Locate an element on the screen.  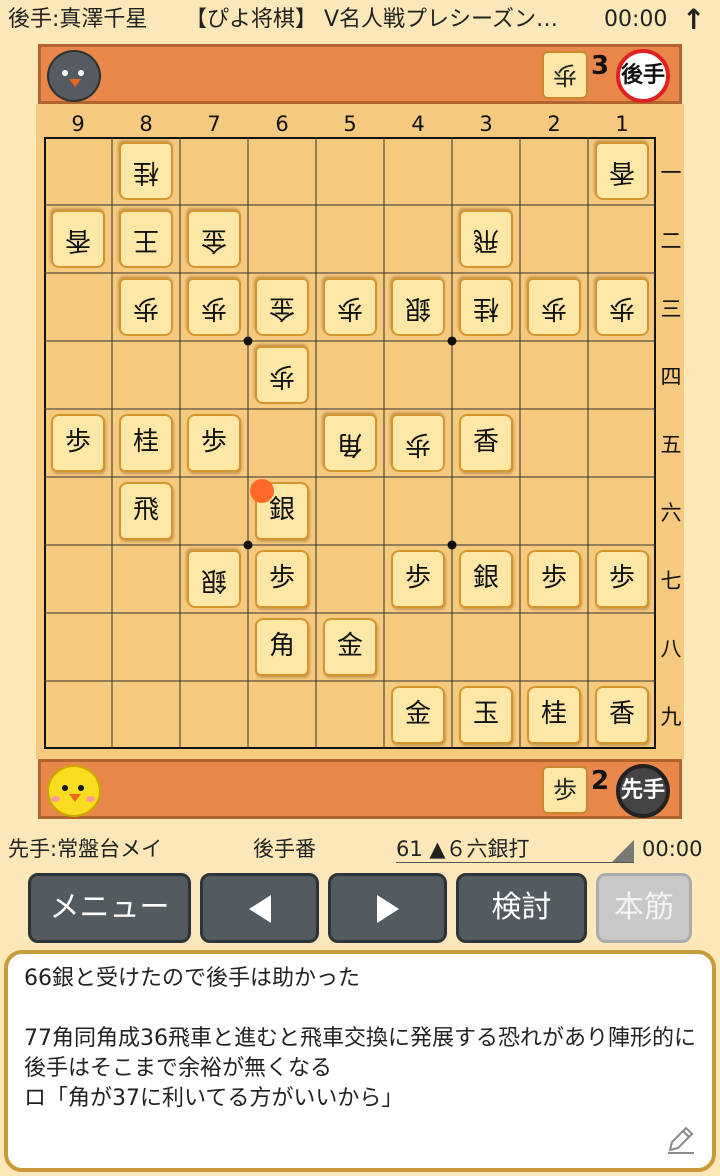
file-label: 3 is located at coordinates (486, 124).